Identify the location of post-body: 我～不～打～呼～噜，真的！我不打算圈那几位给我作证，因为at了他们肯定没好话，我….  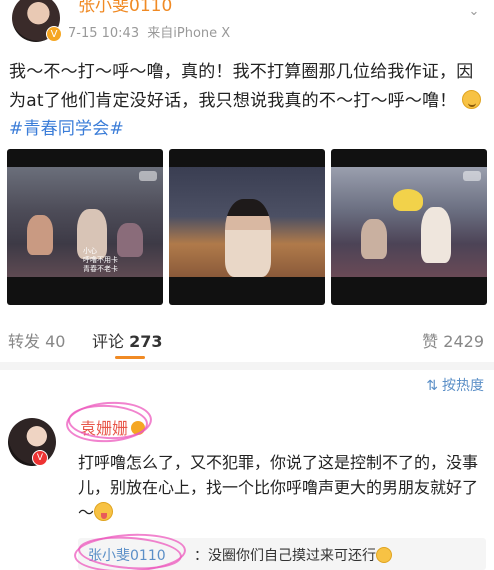
(248, 101).